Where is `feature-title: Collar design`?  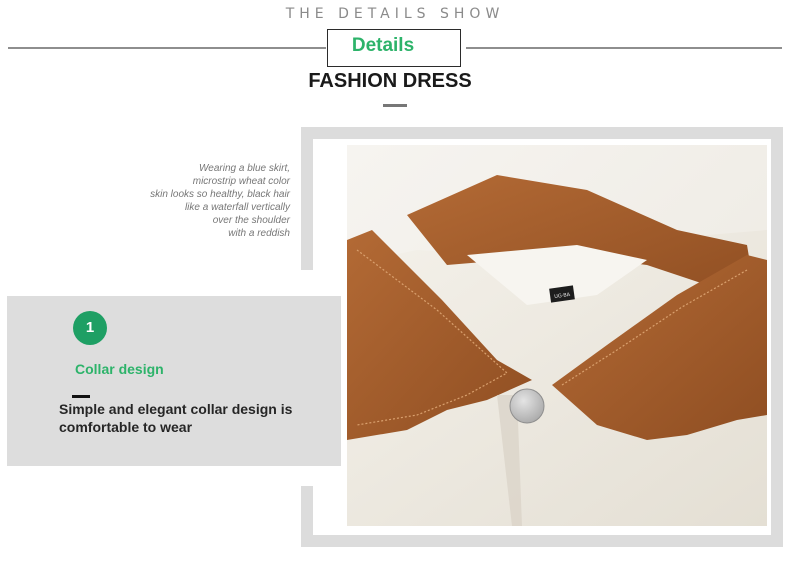
feature-title: Collar design is located at coordinates (119, 369).